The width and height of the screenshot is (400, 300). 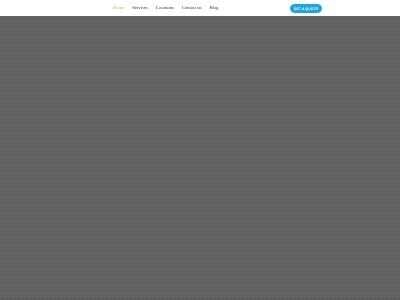 What do you see at coordinates (140, 8) in the screenshot?
I see `nav-item-services: Services` at bounding box center [140, 8].